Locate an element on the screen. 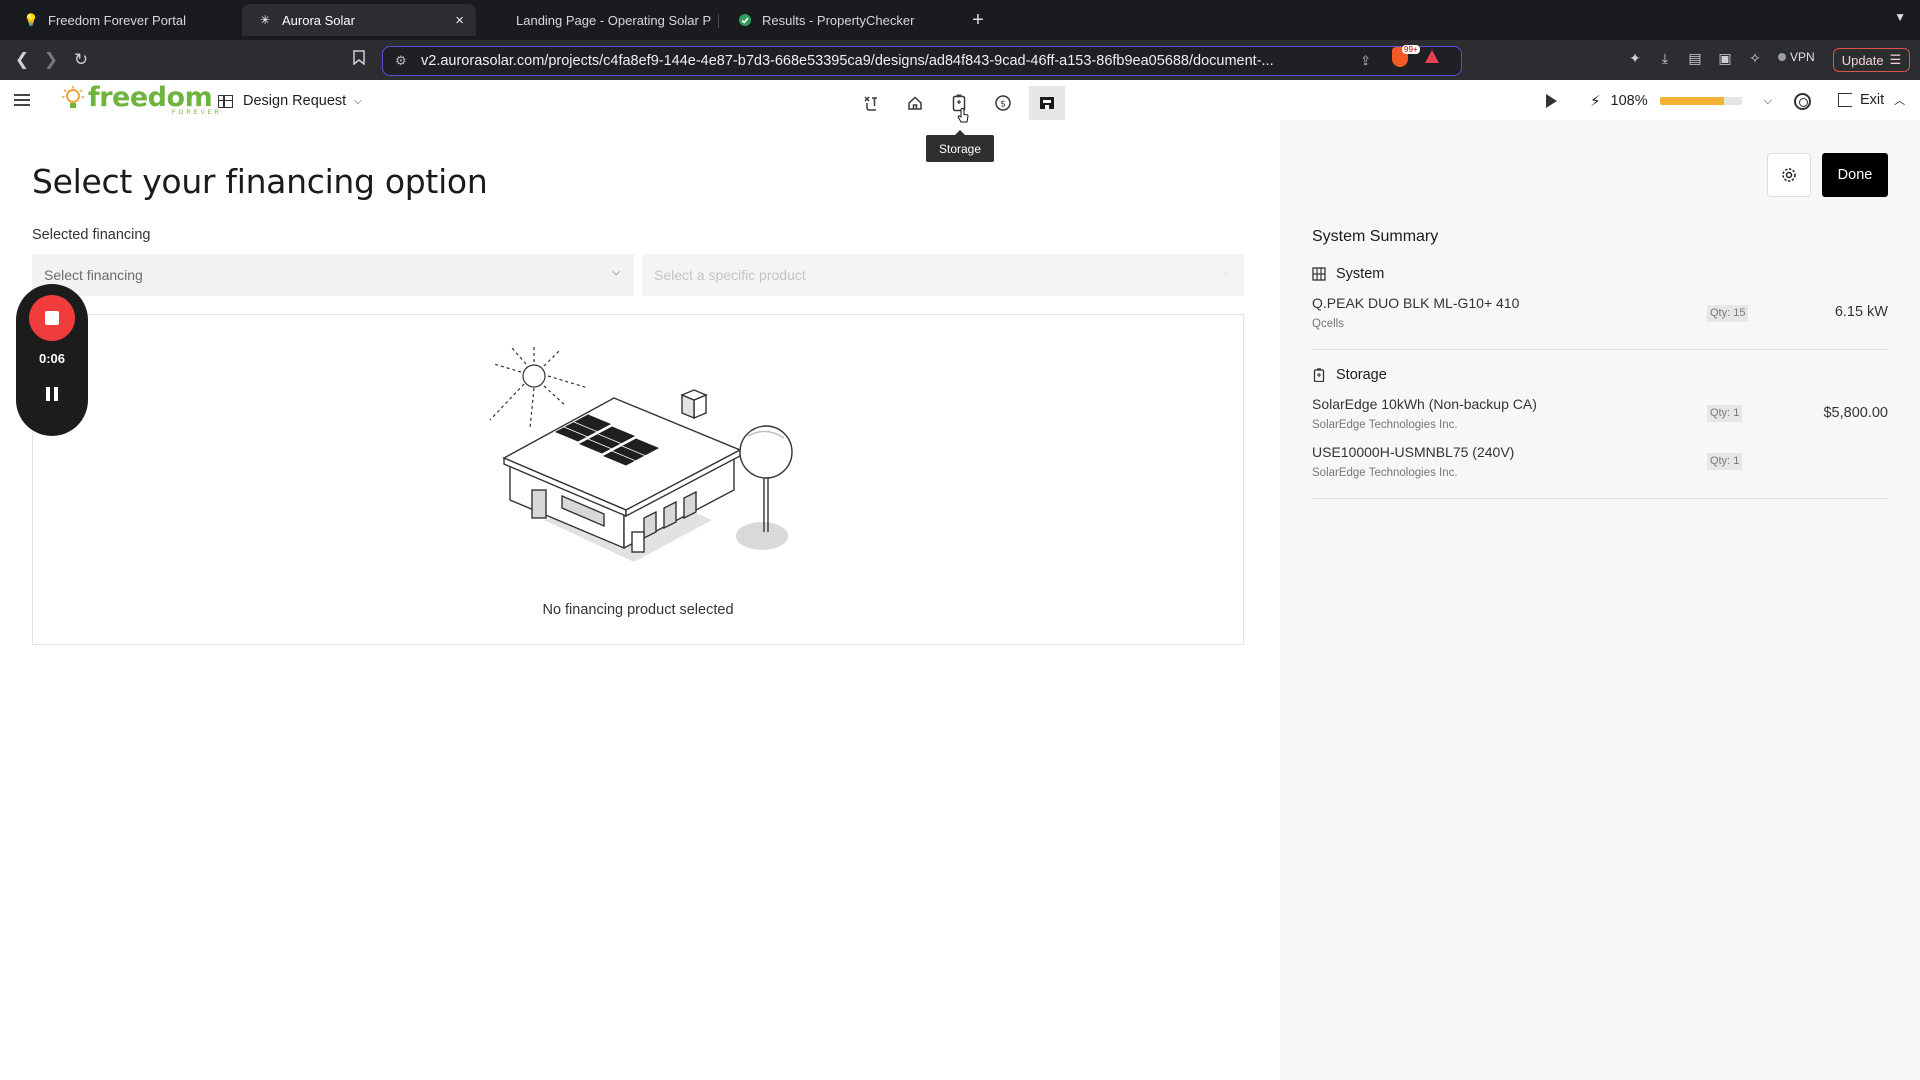 This screenshot has height=1080, width=1920. home-icon is located at coordinates (915, 103).